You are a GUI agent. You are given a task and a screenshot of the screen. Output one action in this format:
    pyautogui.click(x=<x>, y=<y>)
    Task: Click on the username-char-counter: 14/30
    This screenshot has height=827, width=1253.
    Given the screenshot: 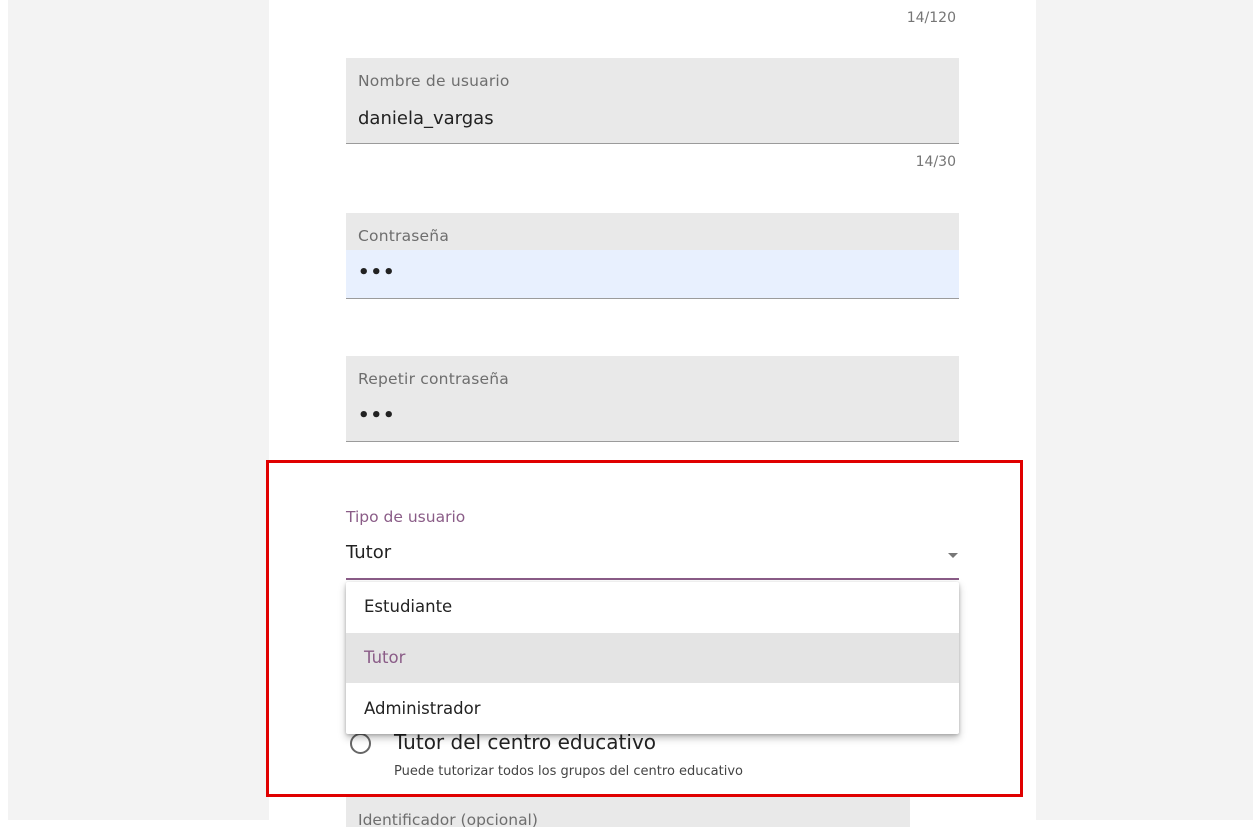 What is the action you would take?
    pyautogui.click(x=935, y=162)
    